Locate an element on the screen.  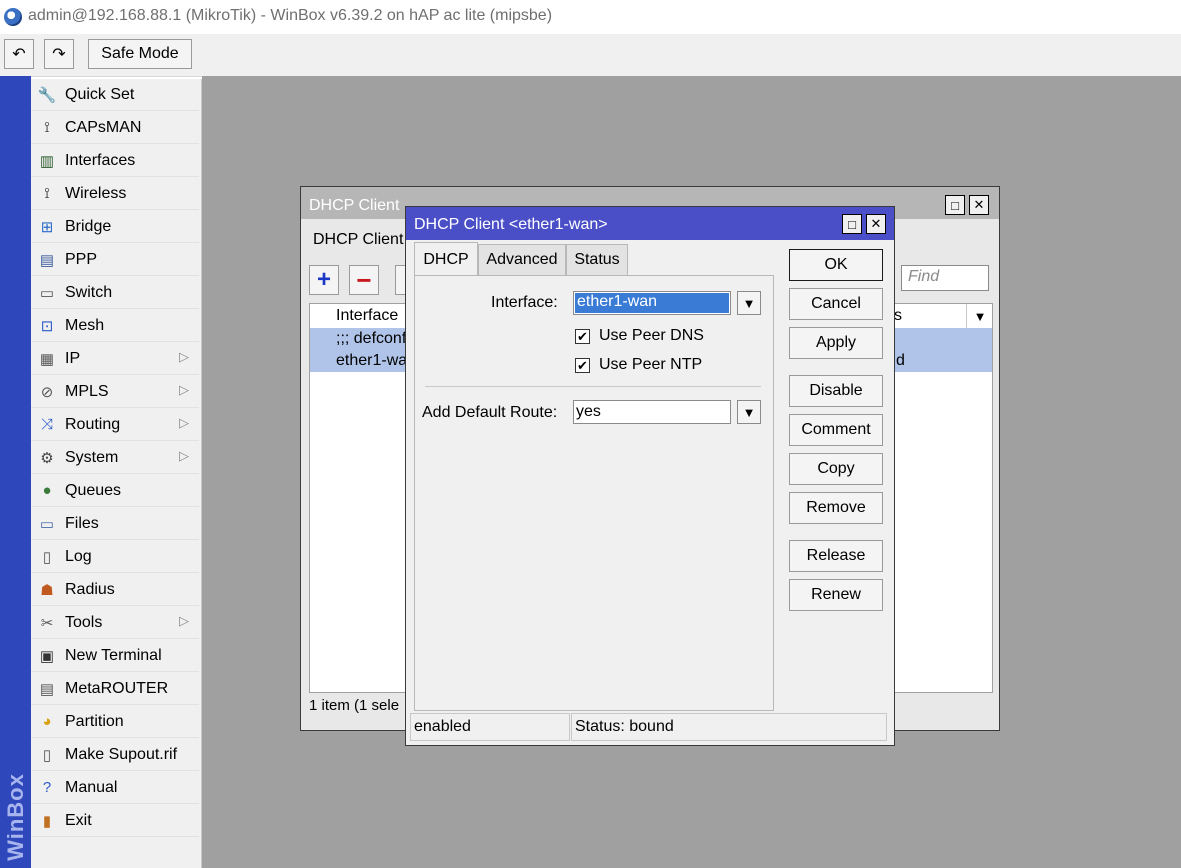
list-item-count: 1 item (1 sele is located at coordinates (354, 705).